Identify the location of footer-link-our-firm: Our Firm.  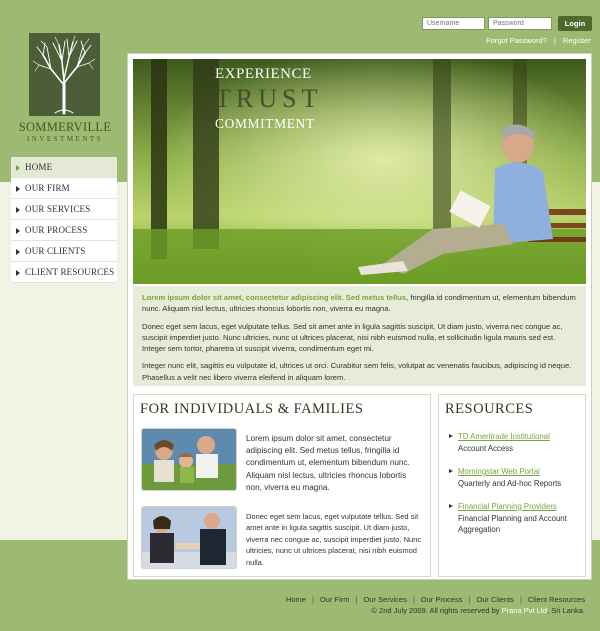
(335, 599).